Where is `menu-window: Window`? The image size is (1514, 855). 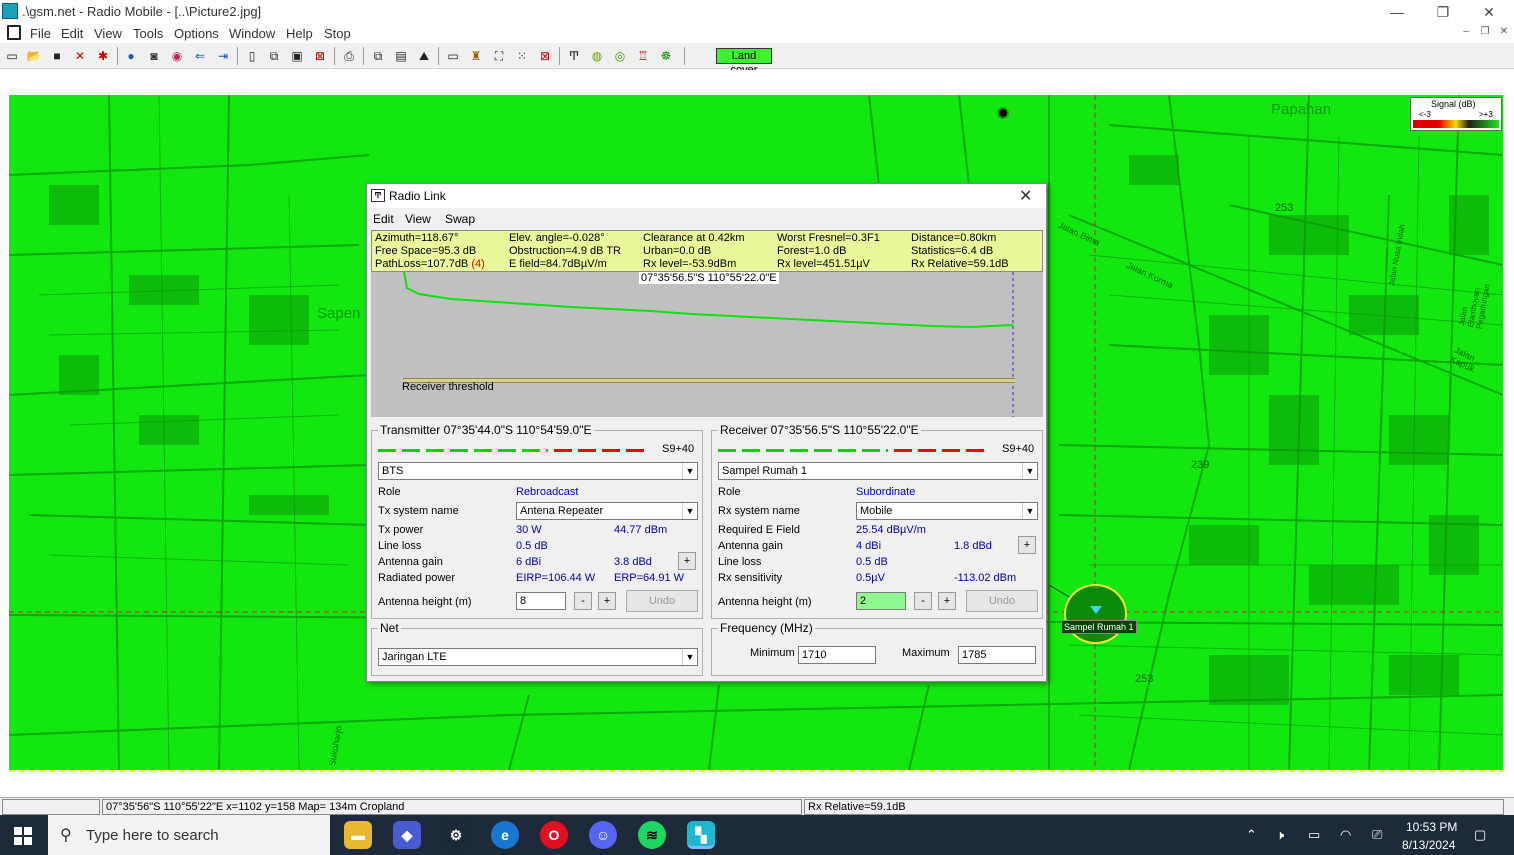 menu-window: Window is located at coordinates (252, 33).